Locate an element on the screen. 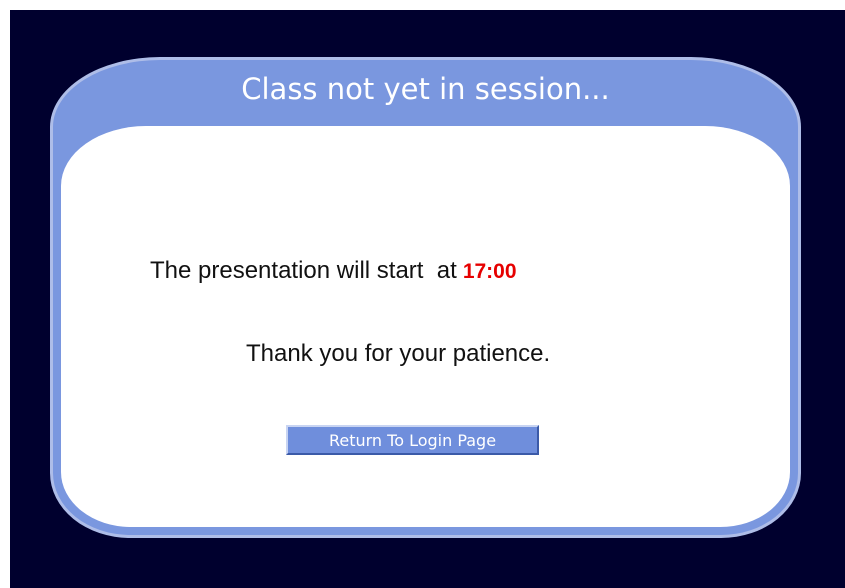  start-message: The presentation will start at 17:00 is located at coordinates (333, 271).